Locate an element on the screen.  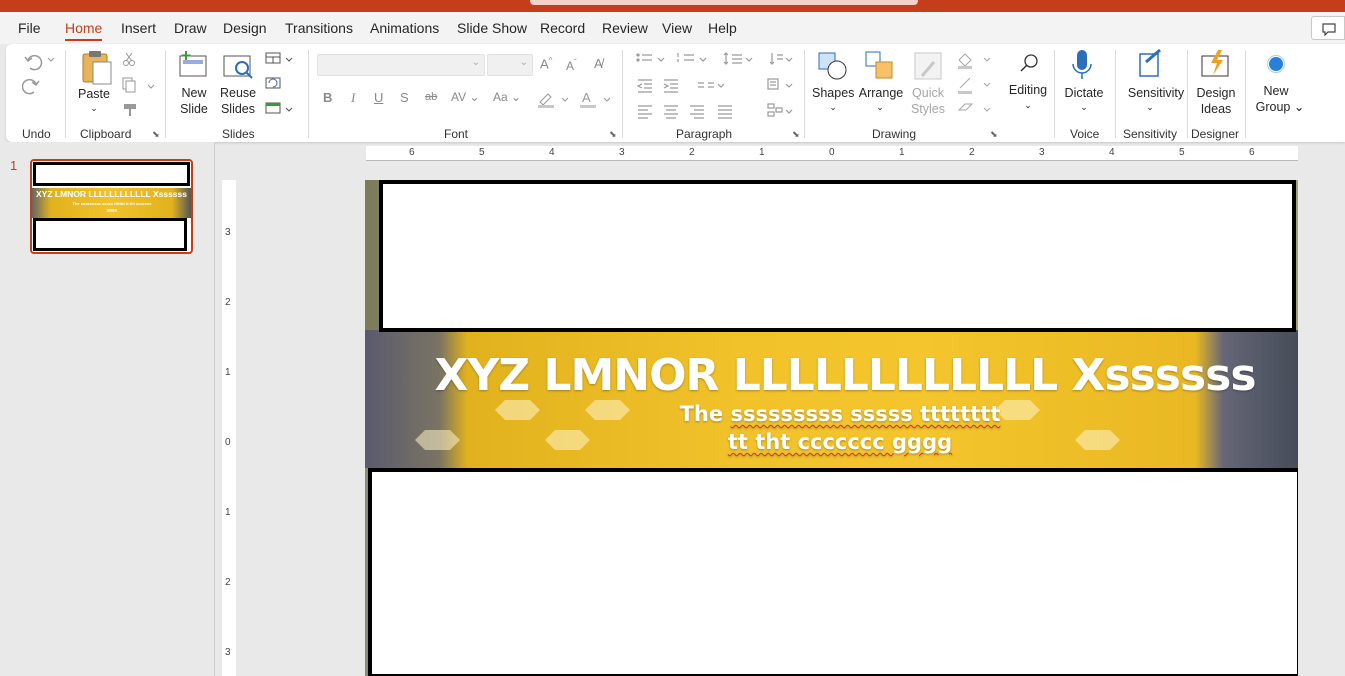
reset-icon is located at coordinates (273, 83).